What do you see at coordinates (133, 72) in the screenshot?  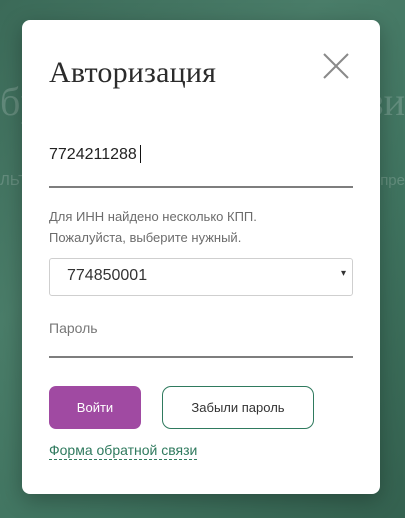 I see `modal-title: Авторизация` at bounding box center [133, 72].